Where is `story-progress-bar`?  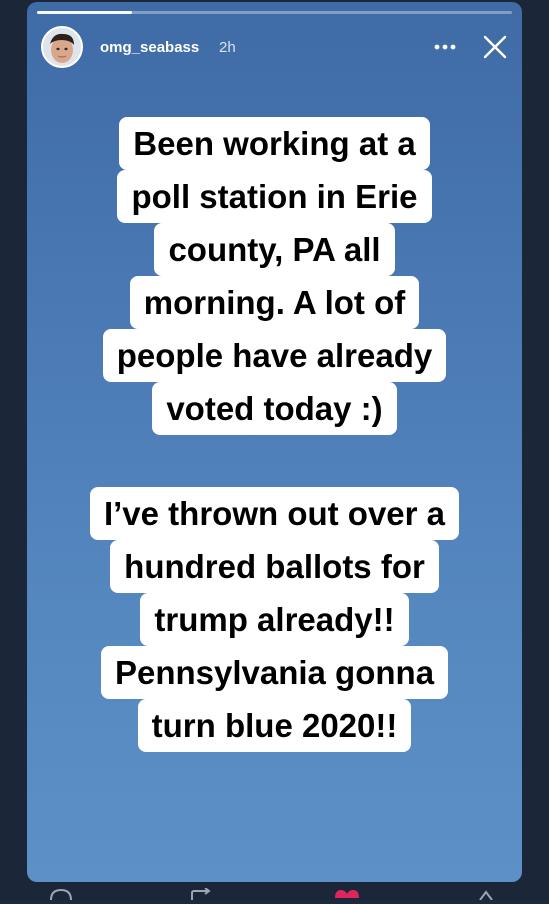 story-progress-bar is located at coordinates (274, 12).